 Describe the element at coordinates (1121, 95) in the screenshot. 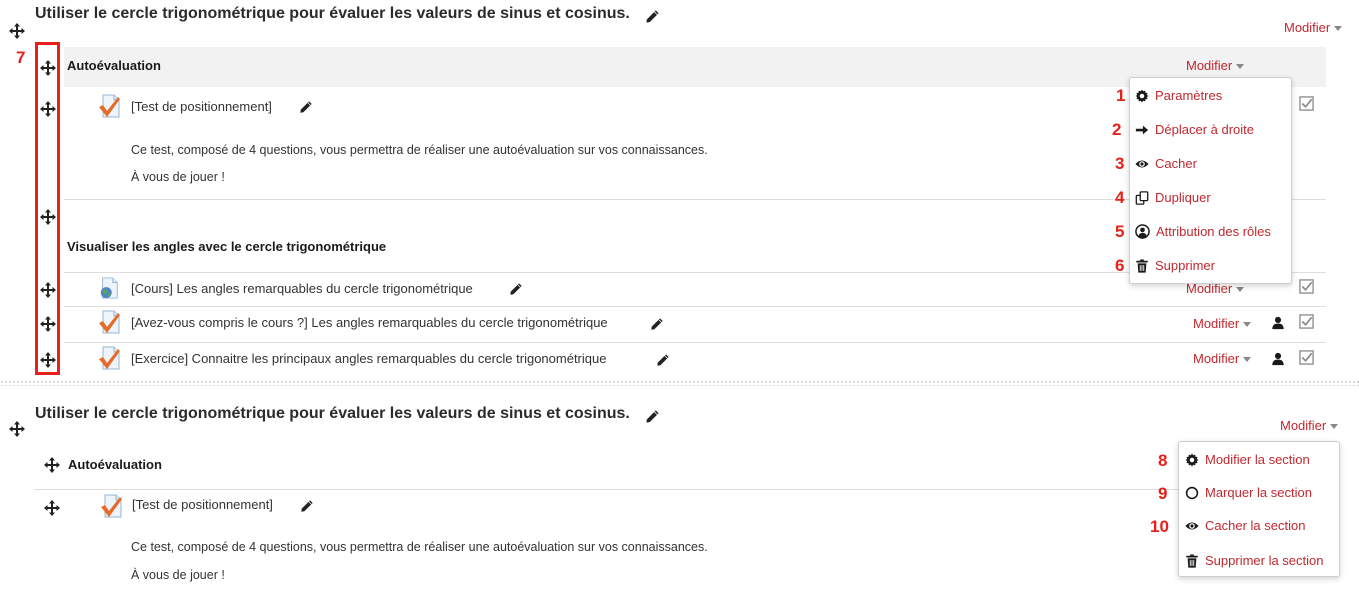

I see `callout-number: 1` at that location.